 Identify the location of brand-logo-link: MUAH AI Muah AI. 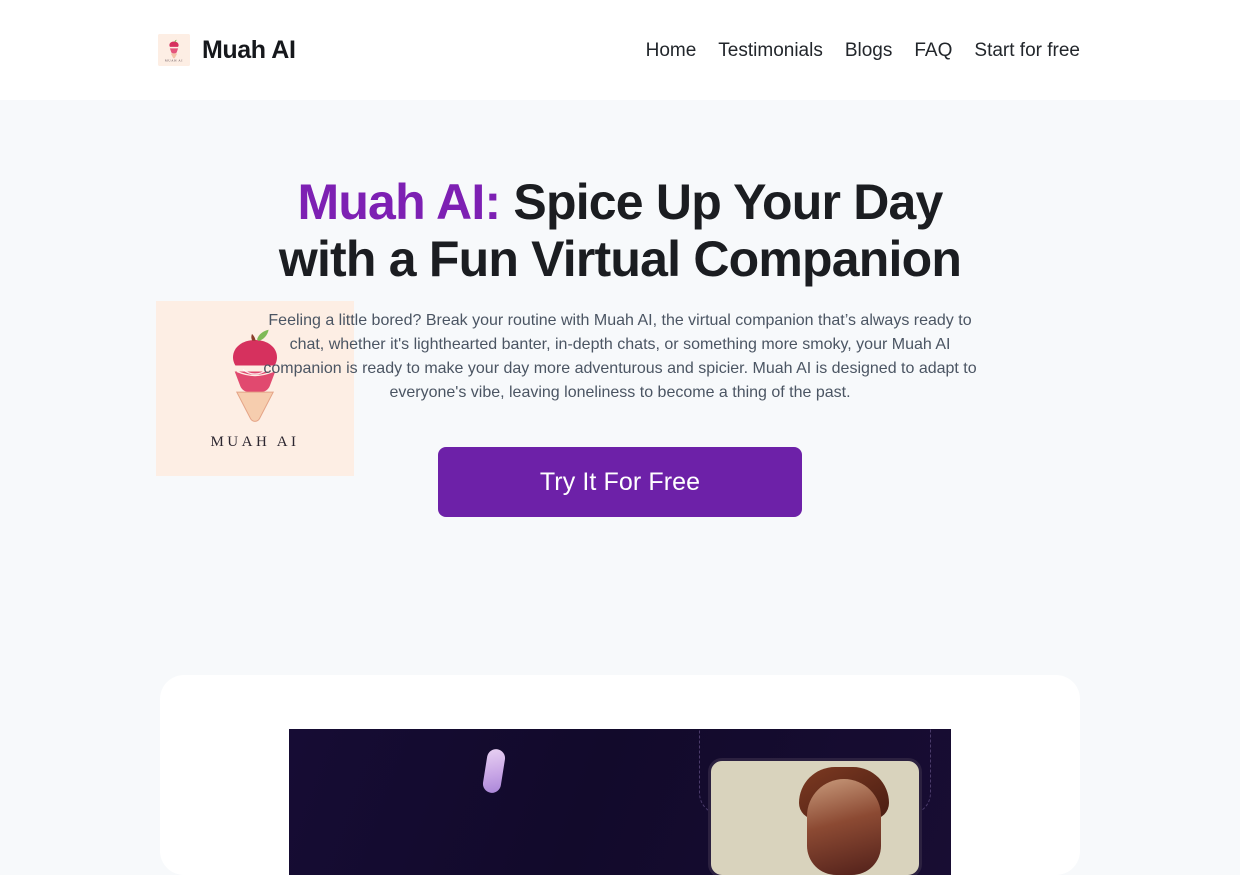
(227, 50).